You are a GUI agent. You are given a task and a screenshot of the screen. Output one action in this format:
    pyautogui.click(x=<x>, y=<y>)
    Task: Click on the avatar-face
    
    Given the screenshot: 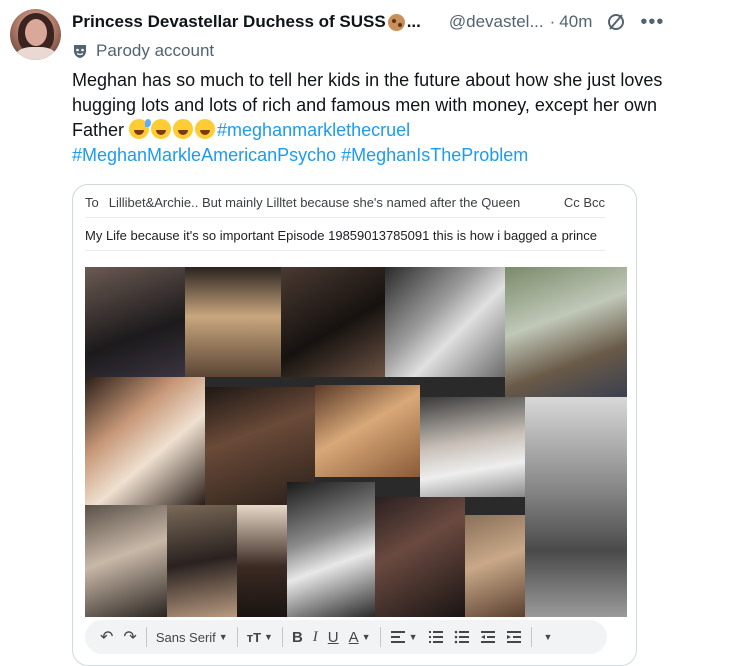 What is the action you would take?
    pyautogui.click(x=36, y=32)
    